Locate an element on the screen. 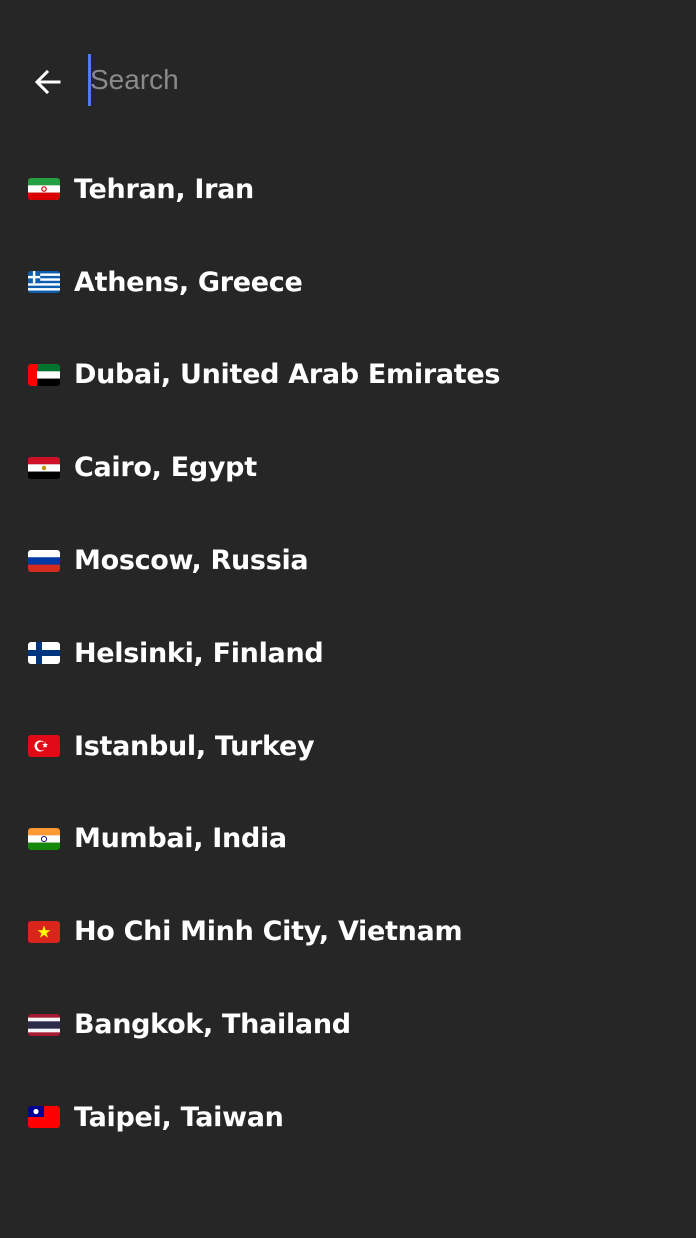 This screenshot has height=1238, width=696. india-flag-icon is located at coordinates (44, 838).